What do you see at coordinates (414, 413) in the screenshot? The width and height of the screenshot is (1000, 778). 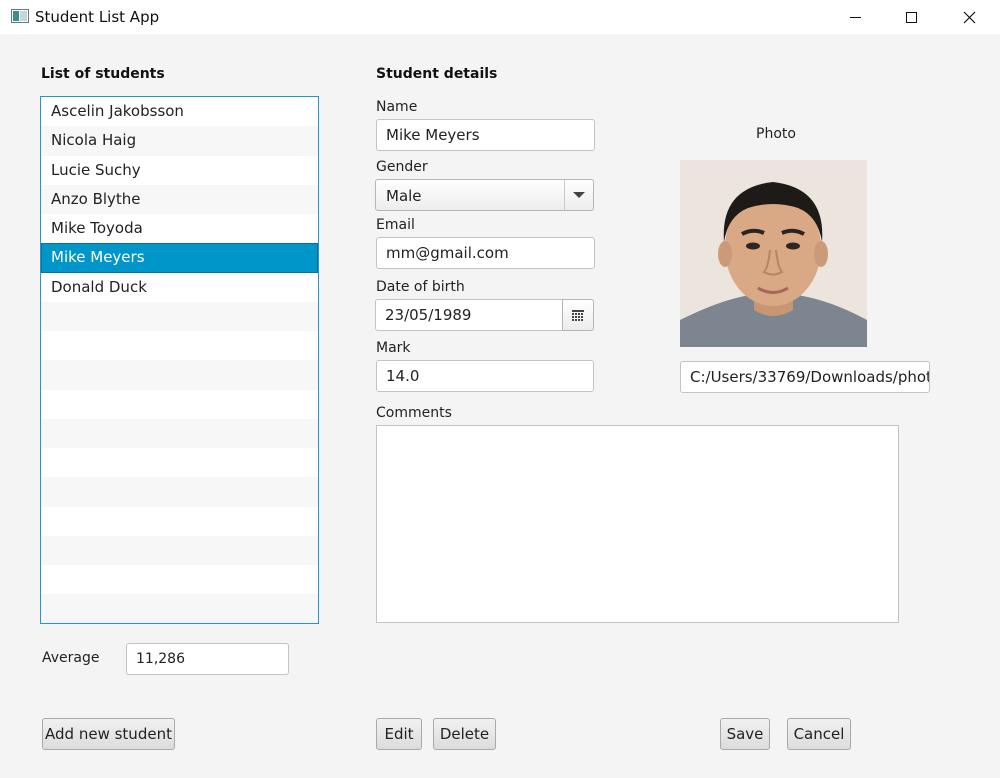 I see `comments-label: Comments` at bounding box center [414, 413].